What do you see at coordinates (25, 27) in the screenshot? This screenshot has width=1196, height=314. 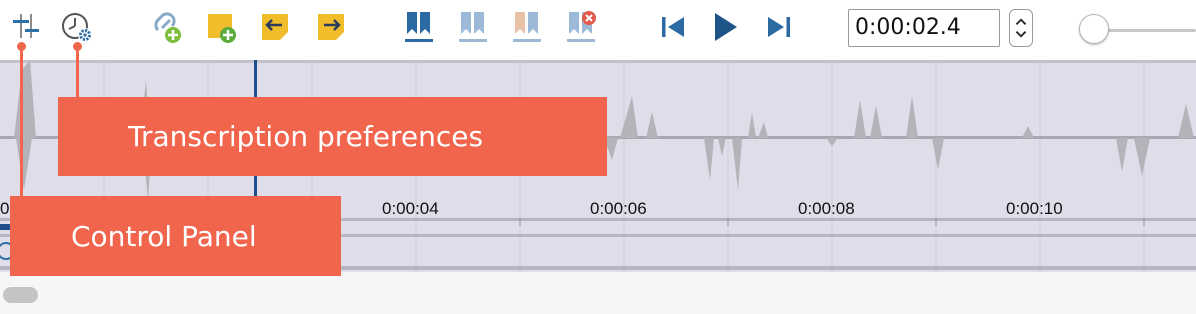 I see `control-panel-icon` at bounding box center [25, 27].